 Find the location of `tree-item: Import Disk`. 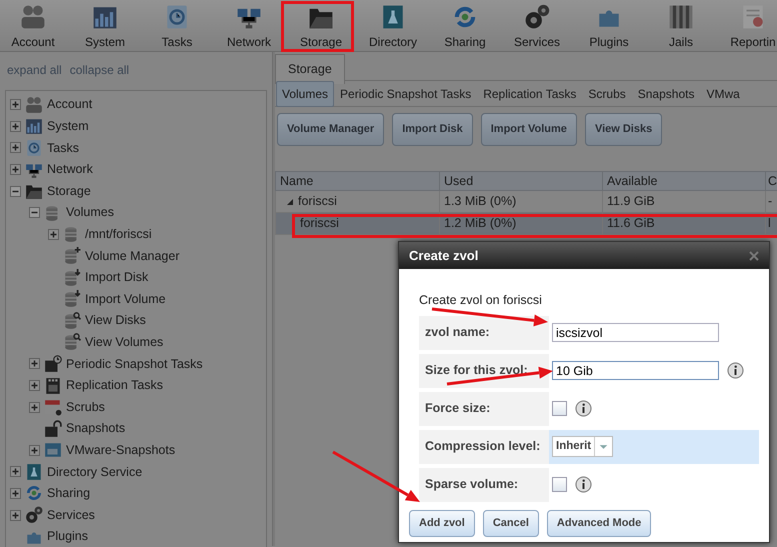

tree-item: Import Disk is located at coordinates (116, 277).